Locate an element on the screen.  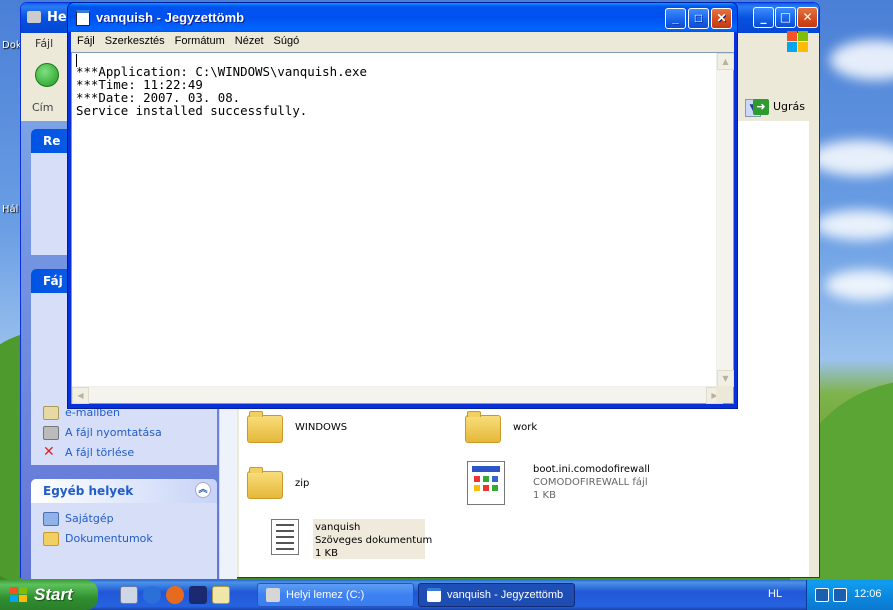
text-document-icon is located at coordinates (285, 537).